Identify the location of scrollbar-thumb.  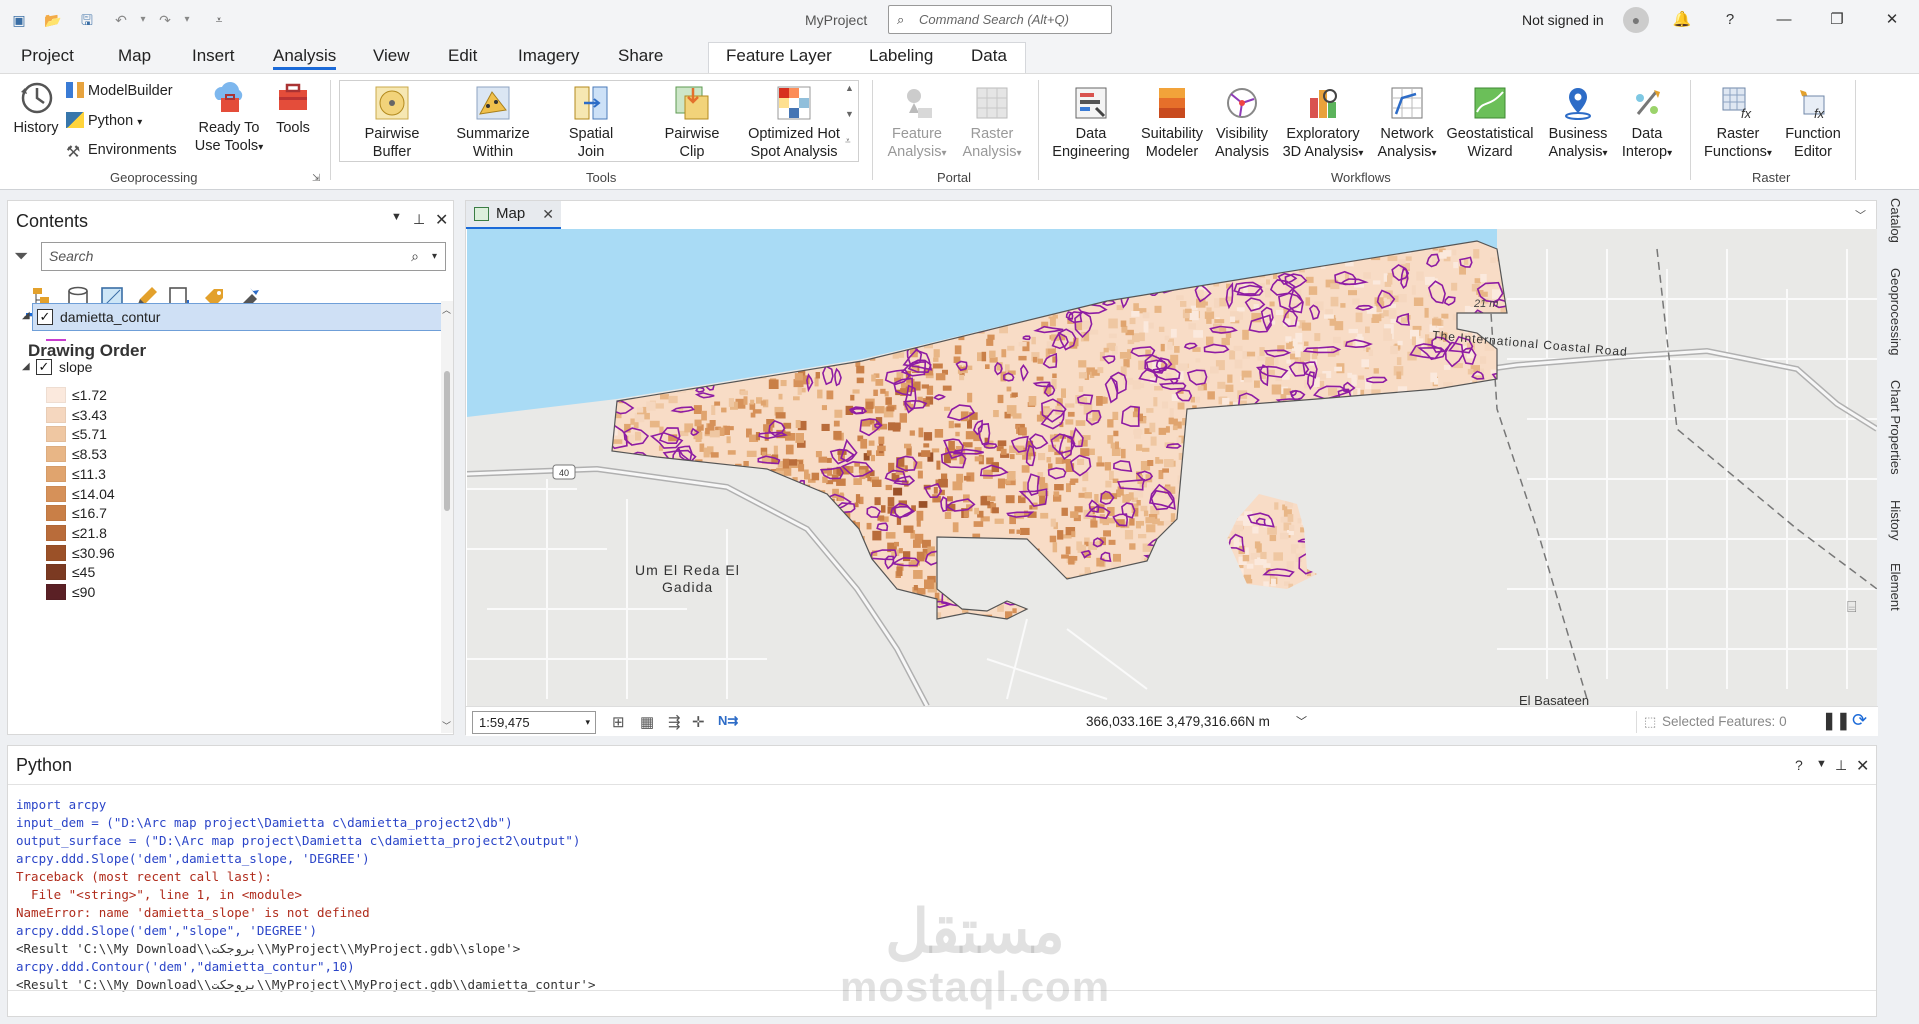
(447, 441).